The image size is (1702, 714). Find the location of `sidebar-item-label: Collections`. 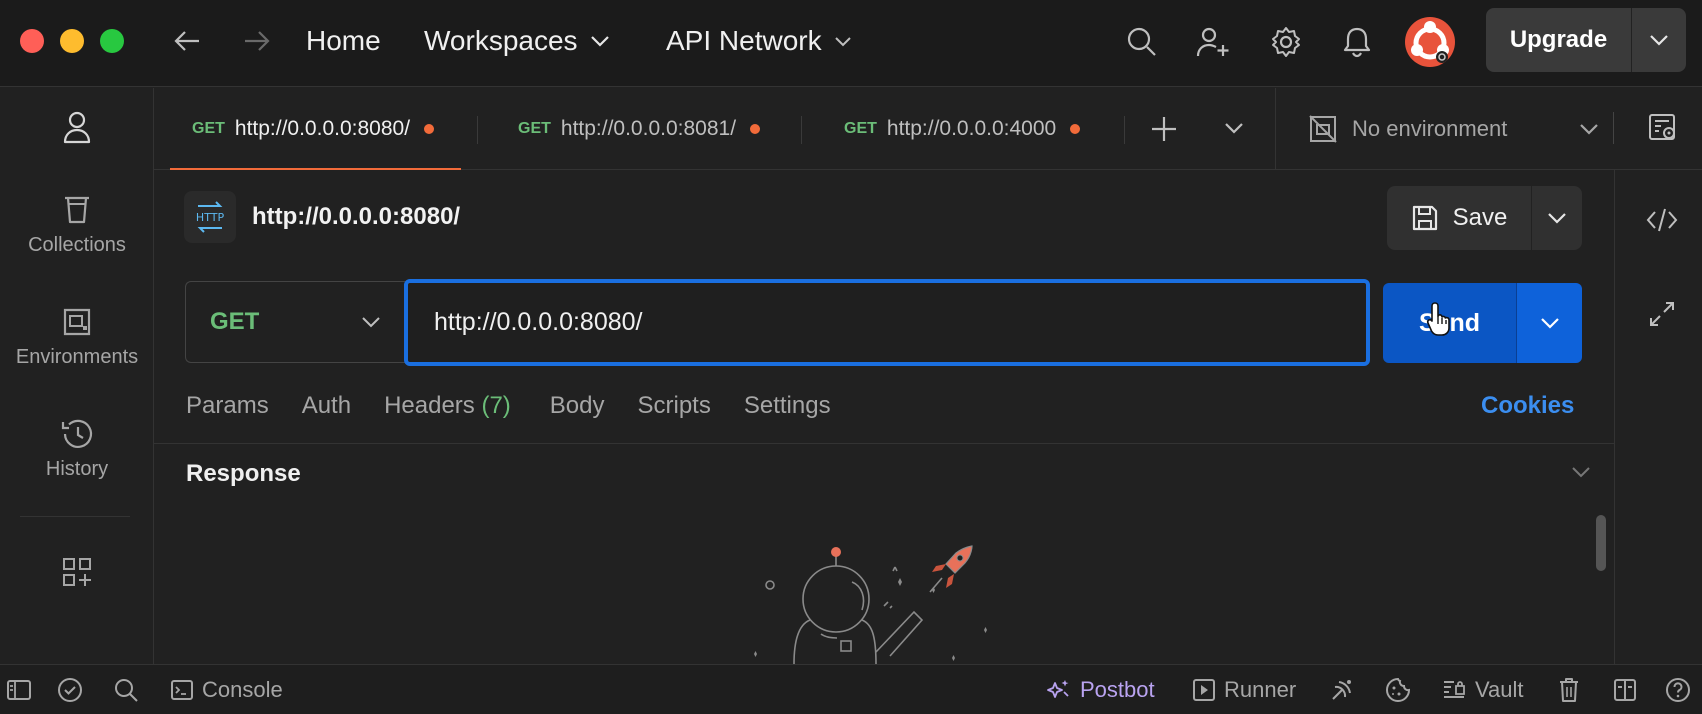

sidebar-item-label: Collections is located at coordinates (77, 245).